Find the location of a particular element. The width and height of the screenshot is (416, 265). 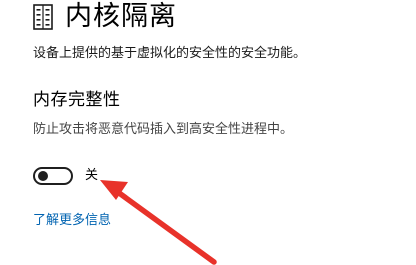

memory-integrity-title: 内存完整性 is located at coordinates (77, 100).